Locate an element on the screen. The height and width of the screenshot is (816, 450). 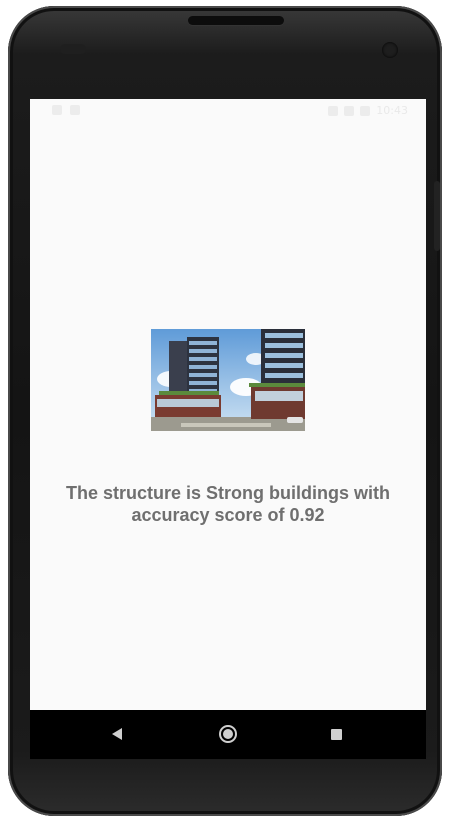
status-time: 10:43 is located at coordinates (392, 110).